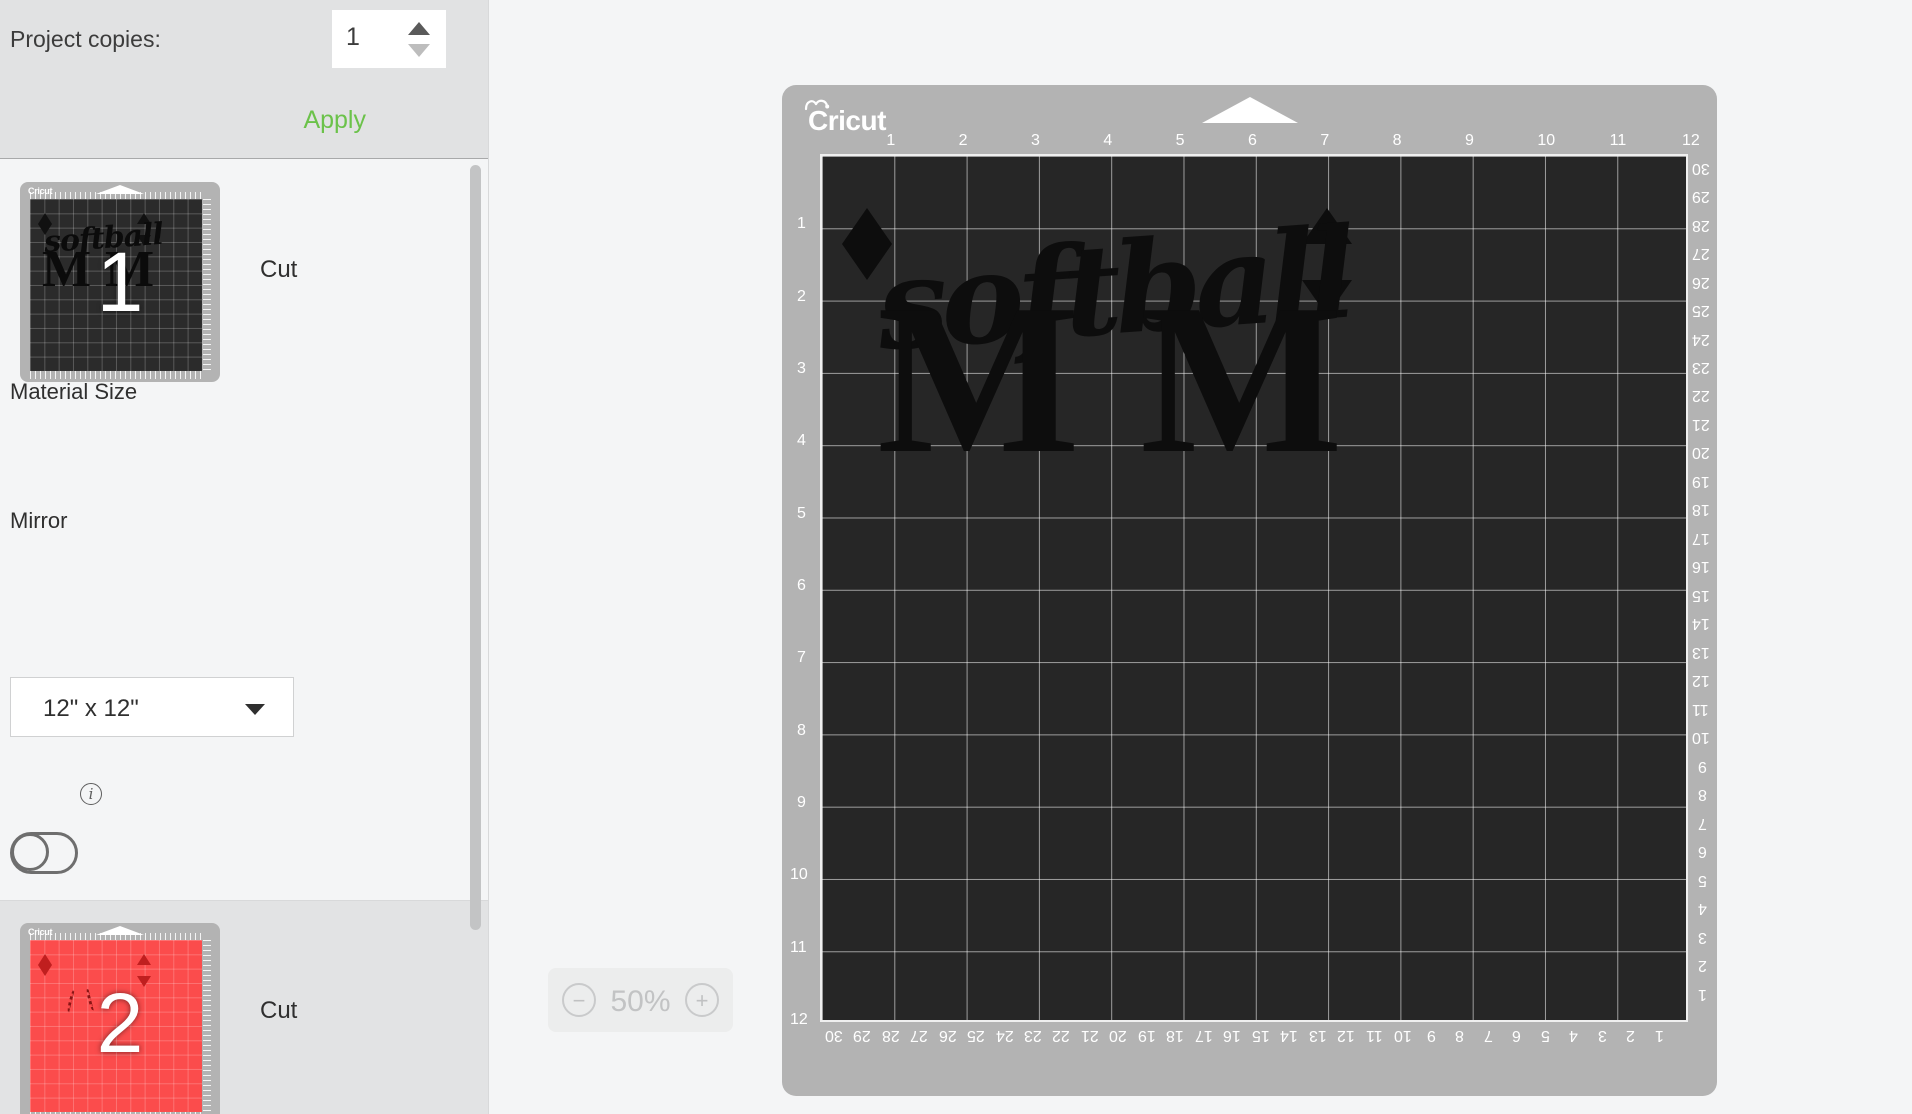 The width and height of the screenshot is (1912, 1114). What do you see at coordinates (1203, 1035) in the screenshot?
I see `ruler-tick-bottom: 17` at bounding box center [1203, 1035].